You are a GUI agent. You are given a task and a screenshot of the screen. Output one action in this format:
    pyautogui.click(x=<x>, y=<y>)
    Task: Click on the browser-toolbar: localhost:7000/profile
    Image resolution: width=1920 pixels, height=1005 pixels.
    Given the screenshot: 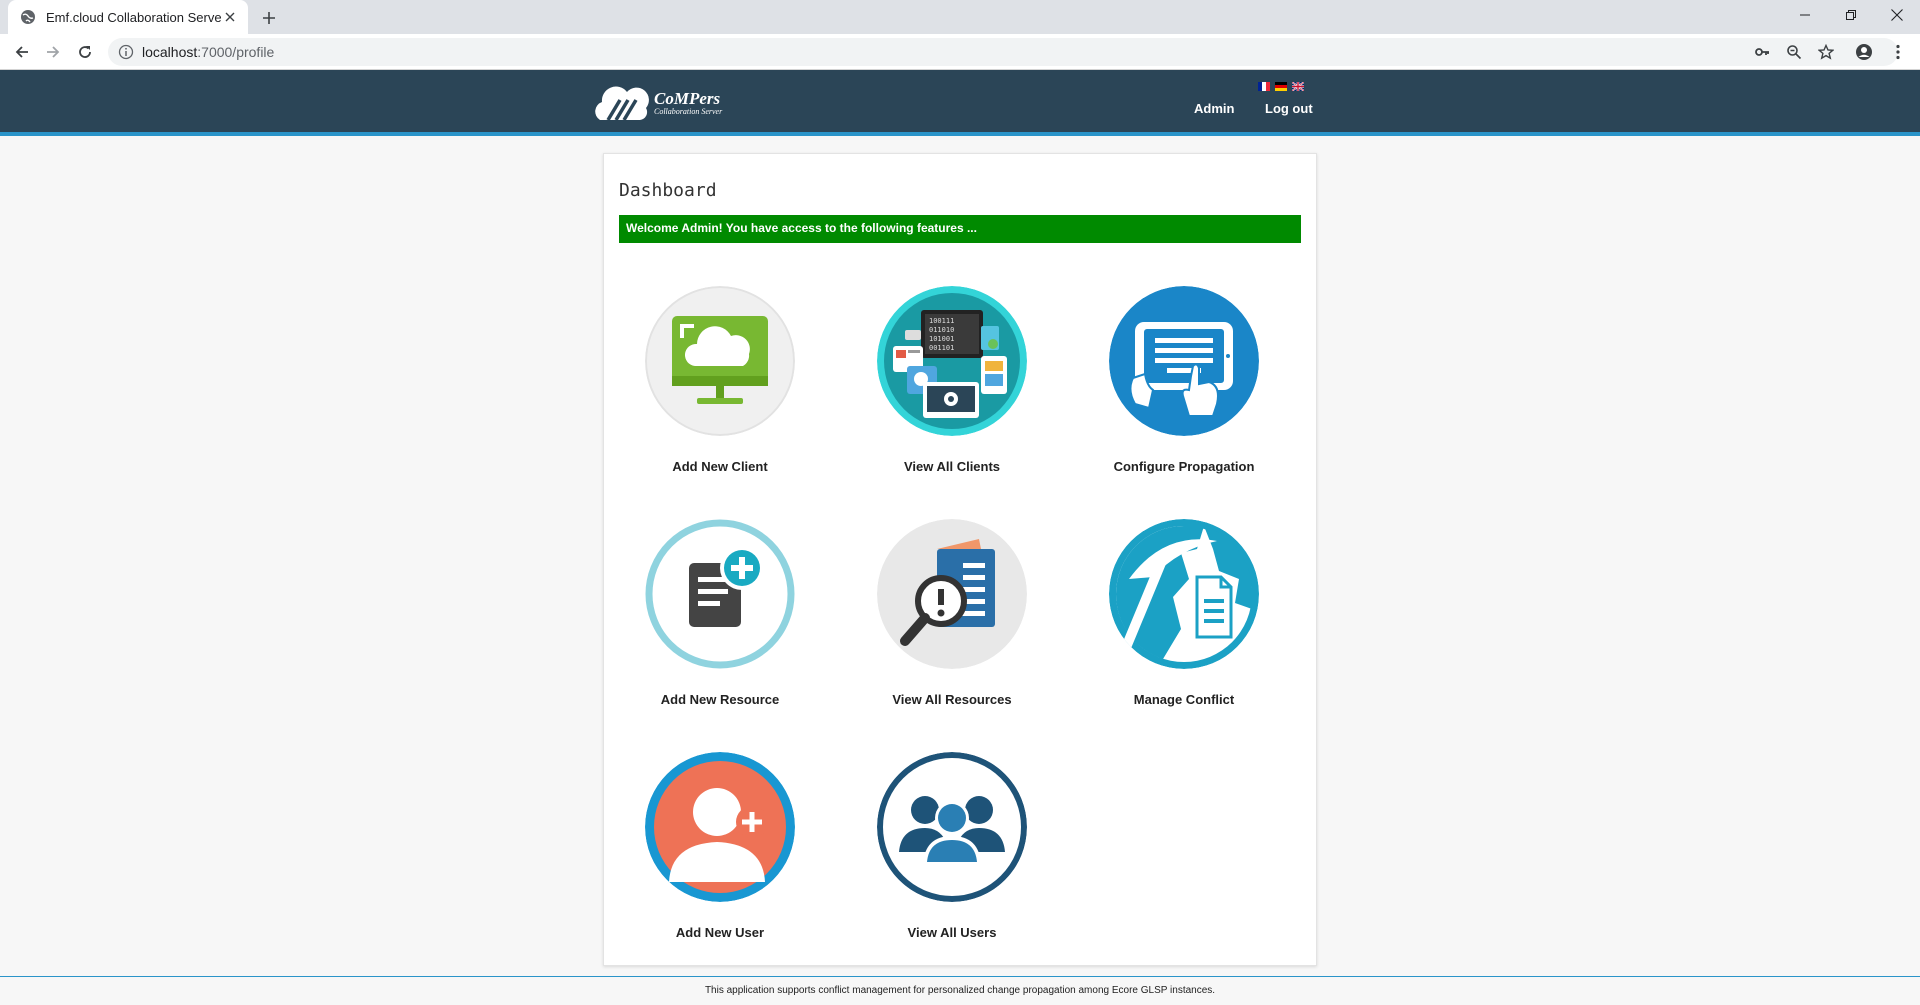 What is the action you would take?
    pyautogui.click(x=960, y=52)
    